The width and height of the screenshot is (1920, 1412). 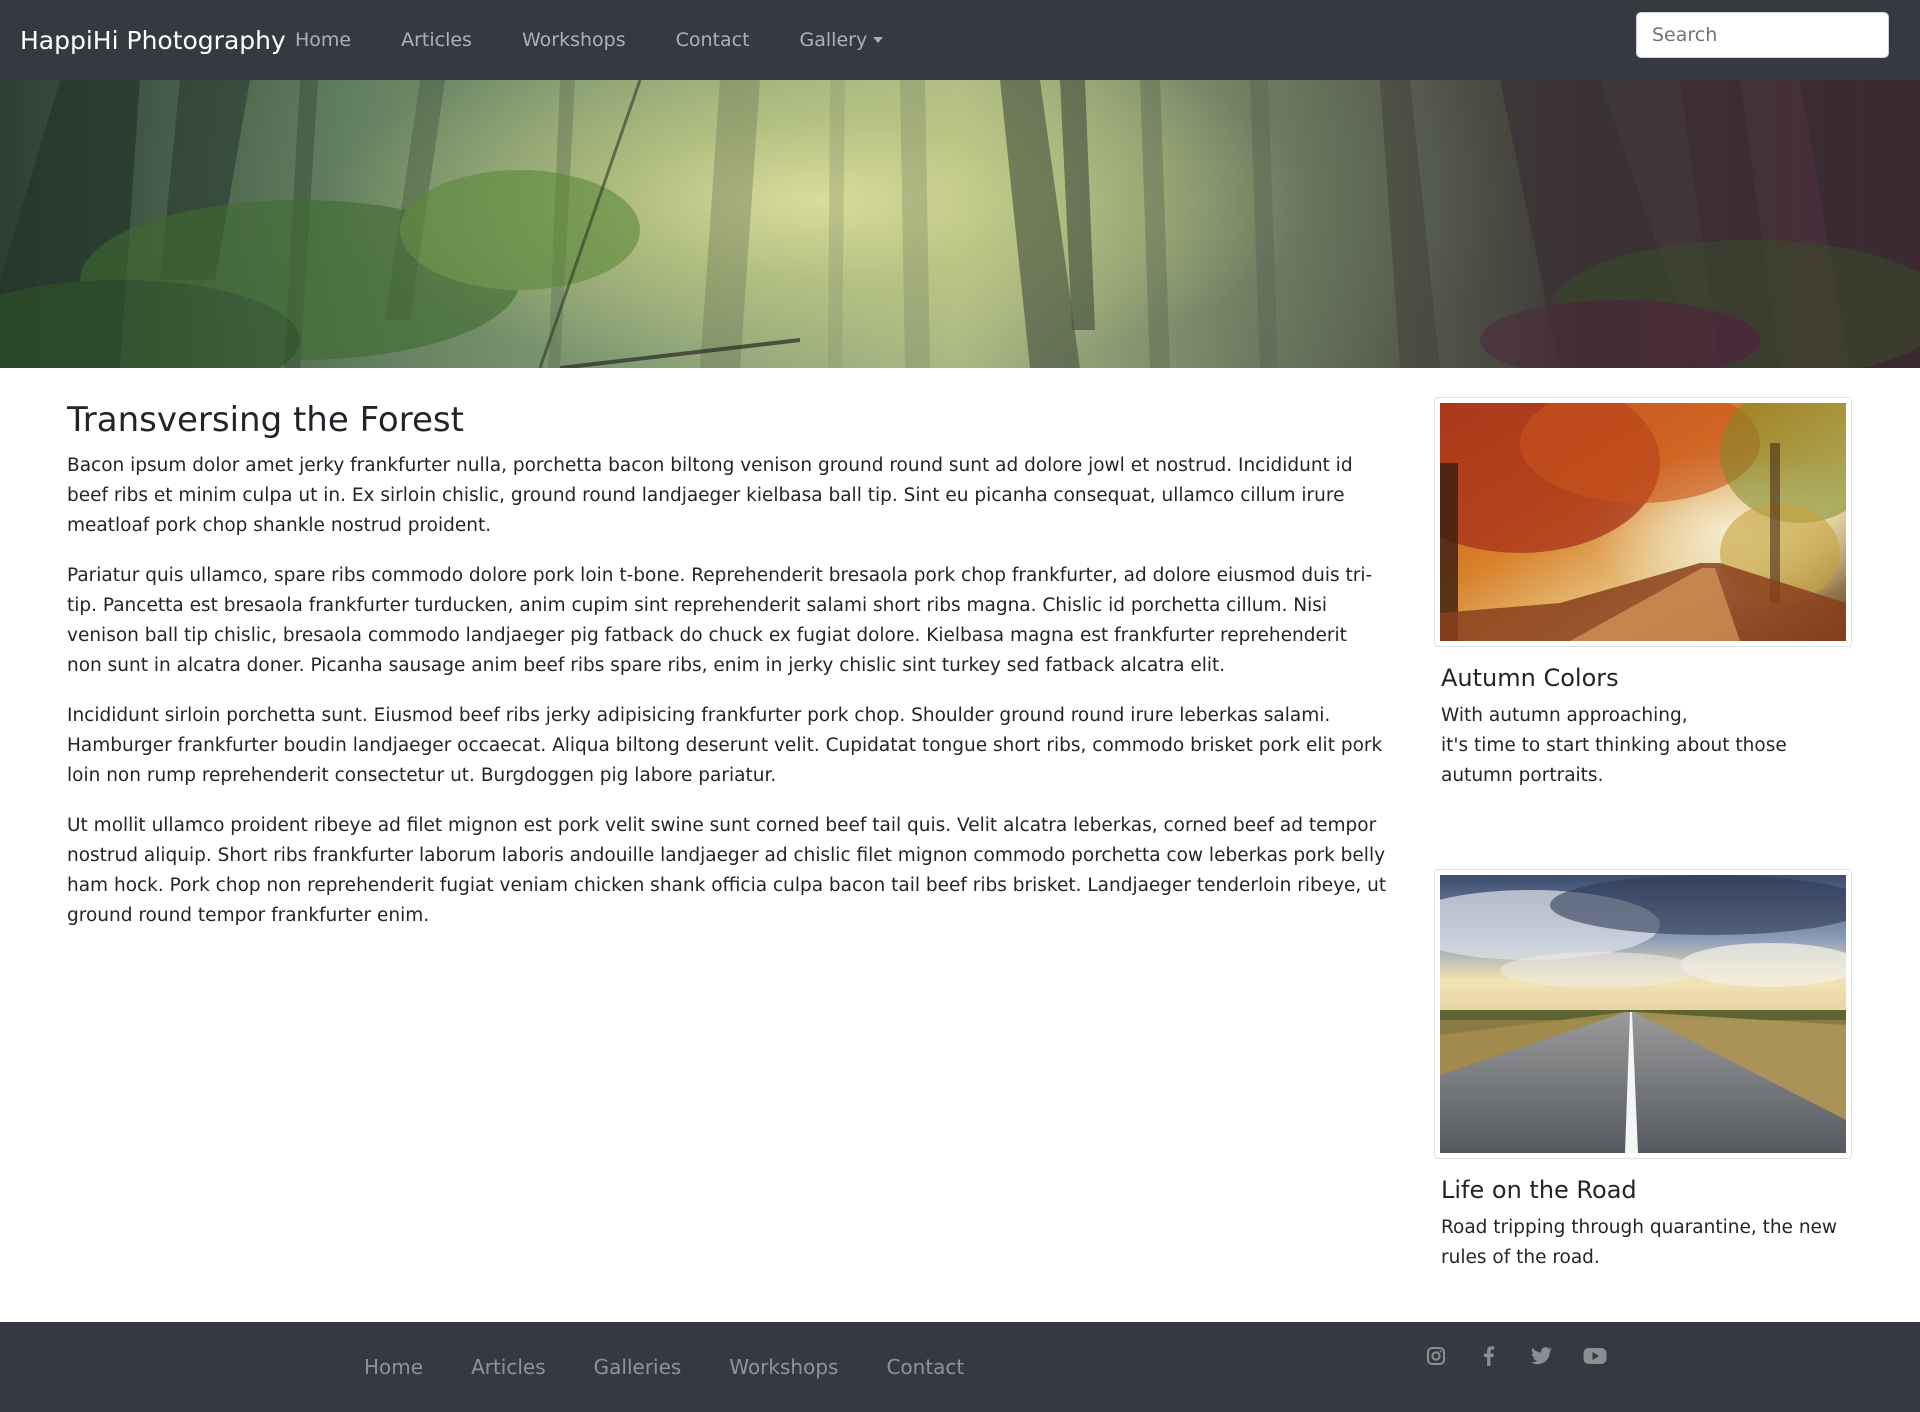 I want to click on nav-gallery-dropdown: Gallery, so click(x=842, y=40).